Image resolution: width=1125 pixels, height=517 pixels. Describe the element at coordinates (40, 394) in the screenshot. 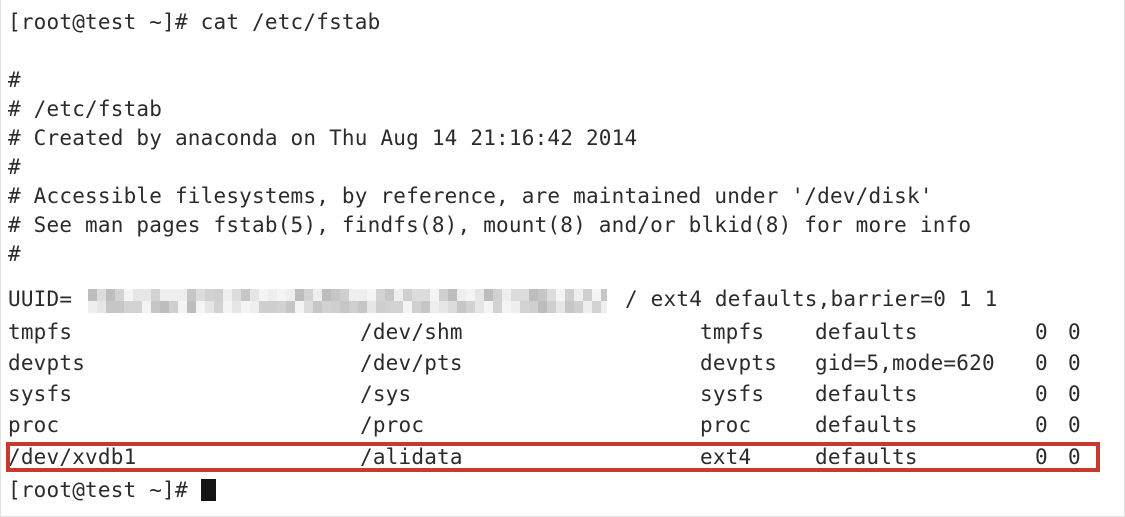

I see `row-device: sysfs` at that location.